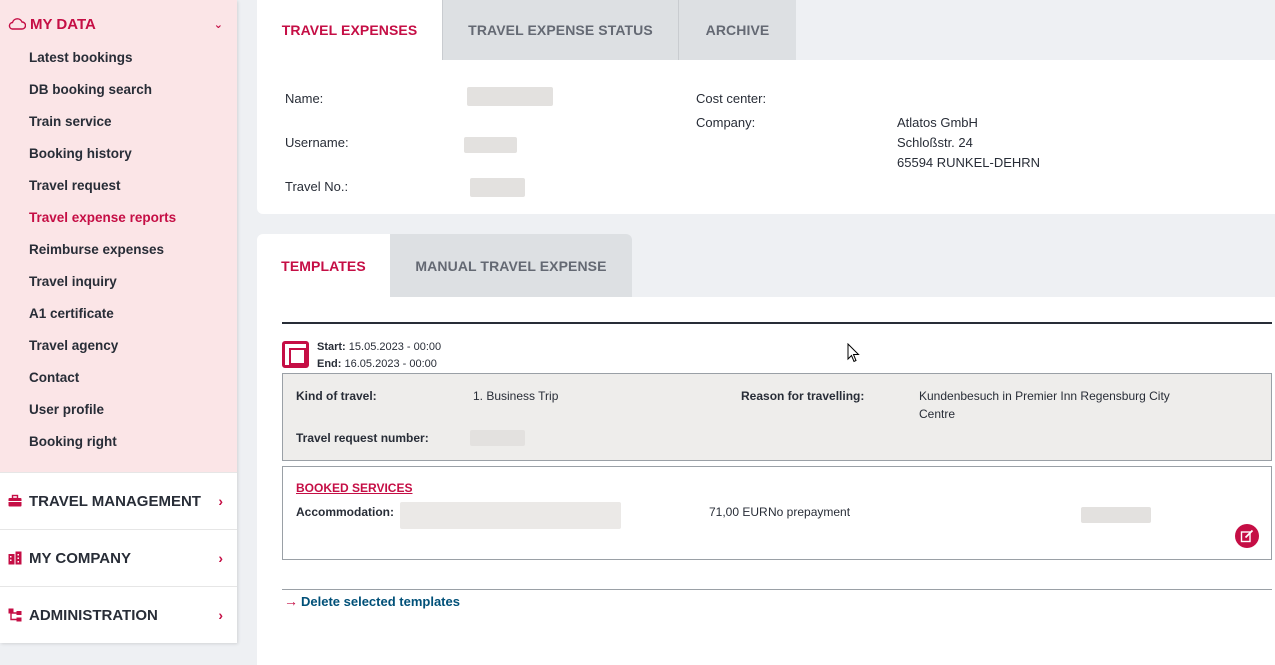  What do you see at coordinates (317, 142) in the screenshot?
I see `username-label: Username:` at bounding box center [317, 142].